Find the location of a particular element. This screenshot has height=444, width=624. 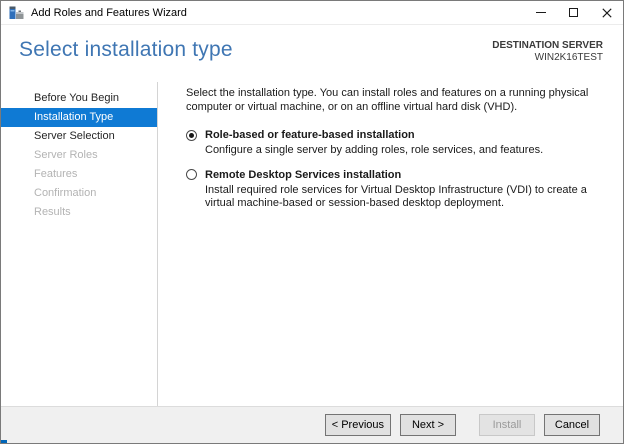

minimize-button is located at coordinates (540, 12).